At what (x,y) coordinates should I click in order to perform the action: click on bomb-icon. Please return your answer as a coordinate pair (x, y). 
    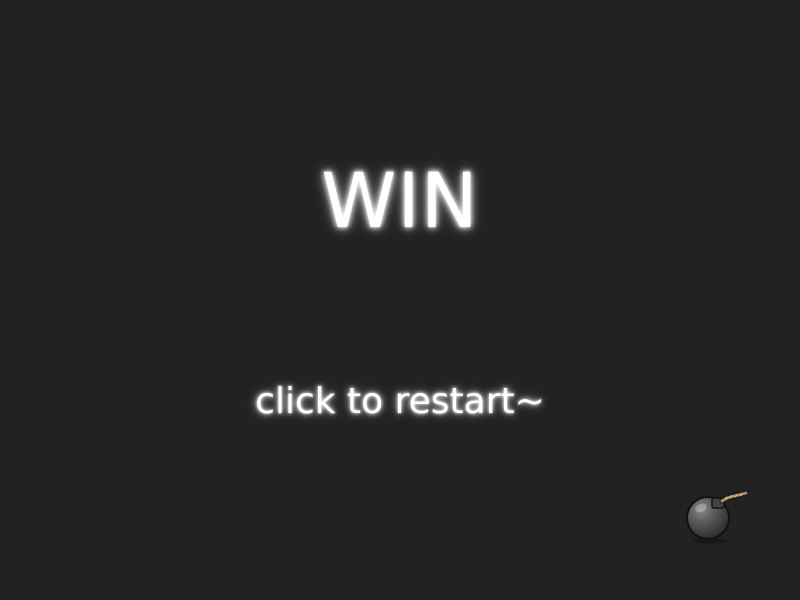
    Looking at the image, I should click on (717, 517).